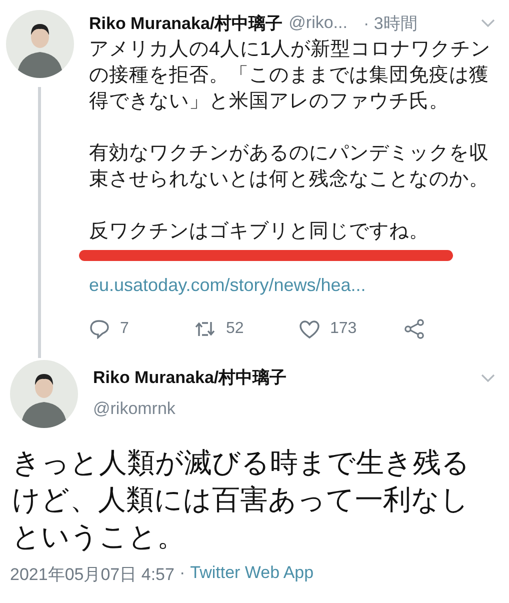 The height and width of the screenshot is (603, 509). What do you see at coordinates (343, 329) in the screenshot?
I see `action-count: 173` at bounding box center [343, 329].